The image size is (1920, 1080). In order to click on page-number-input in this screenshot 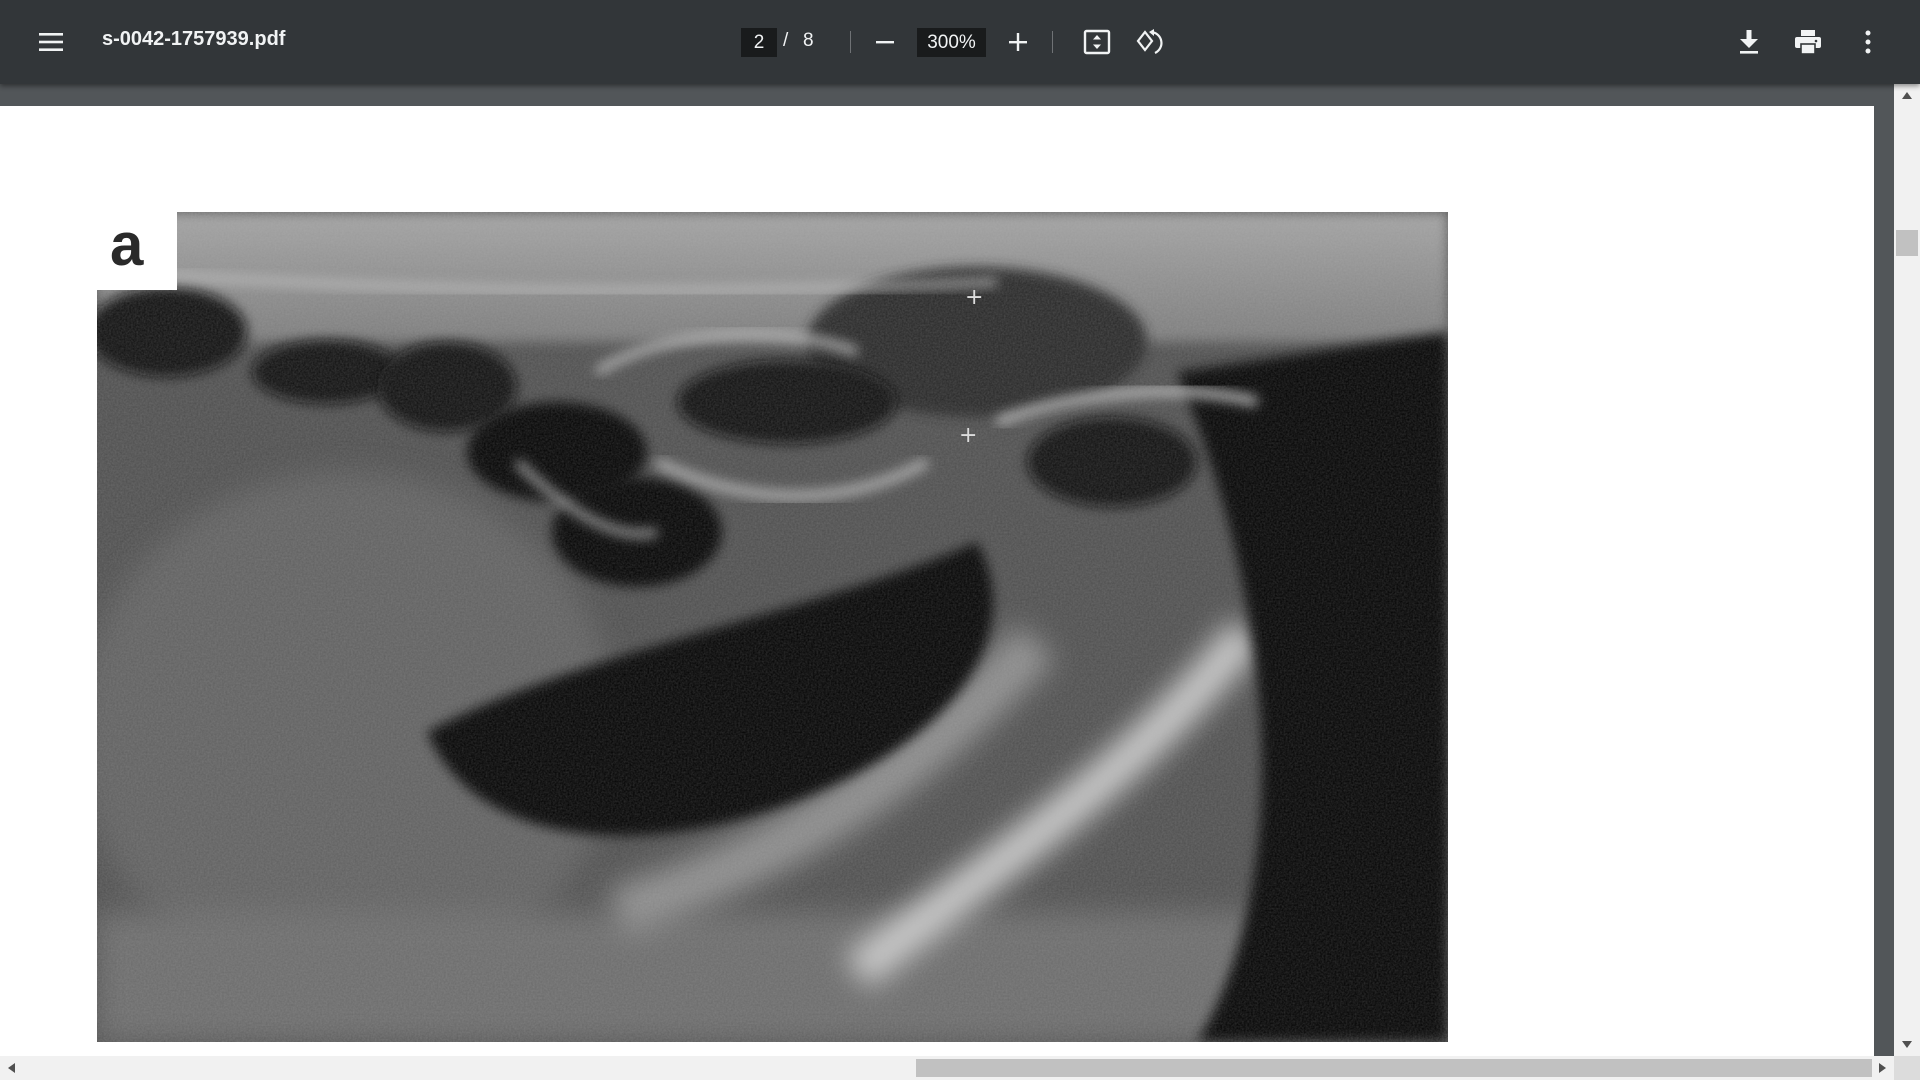, I will do `click(759, 42)`.